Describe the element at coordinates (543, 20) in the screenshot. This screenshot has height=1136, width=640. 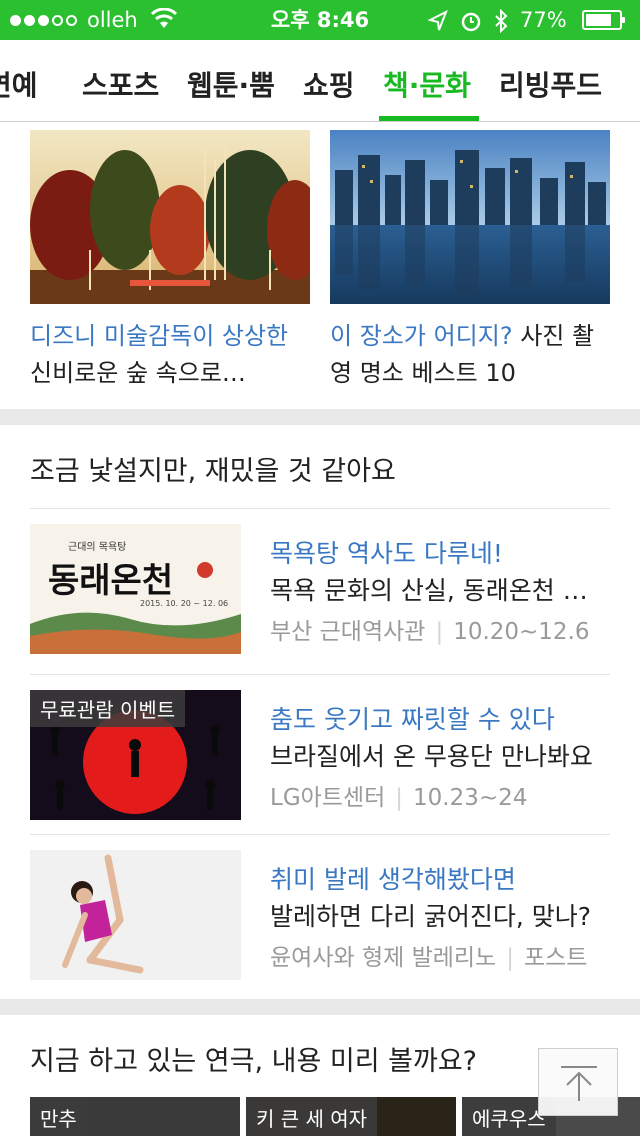
I see `battery-percentage: 77%` at that location.